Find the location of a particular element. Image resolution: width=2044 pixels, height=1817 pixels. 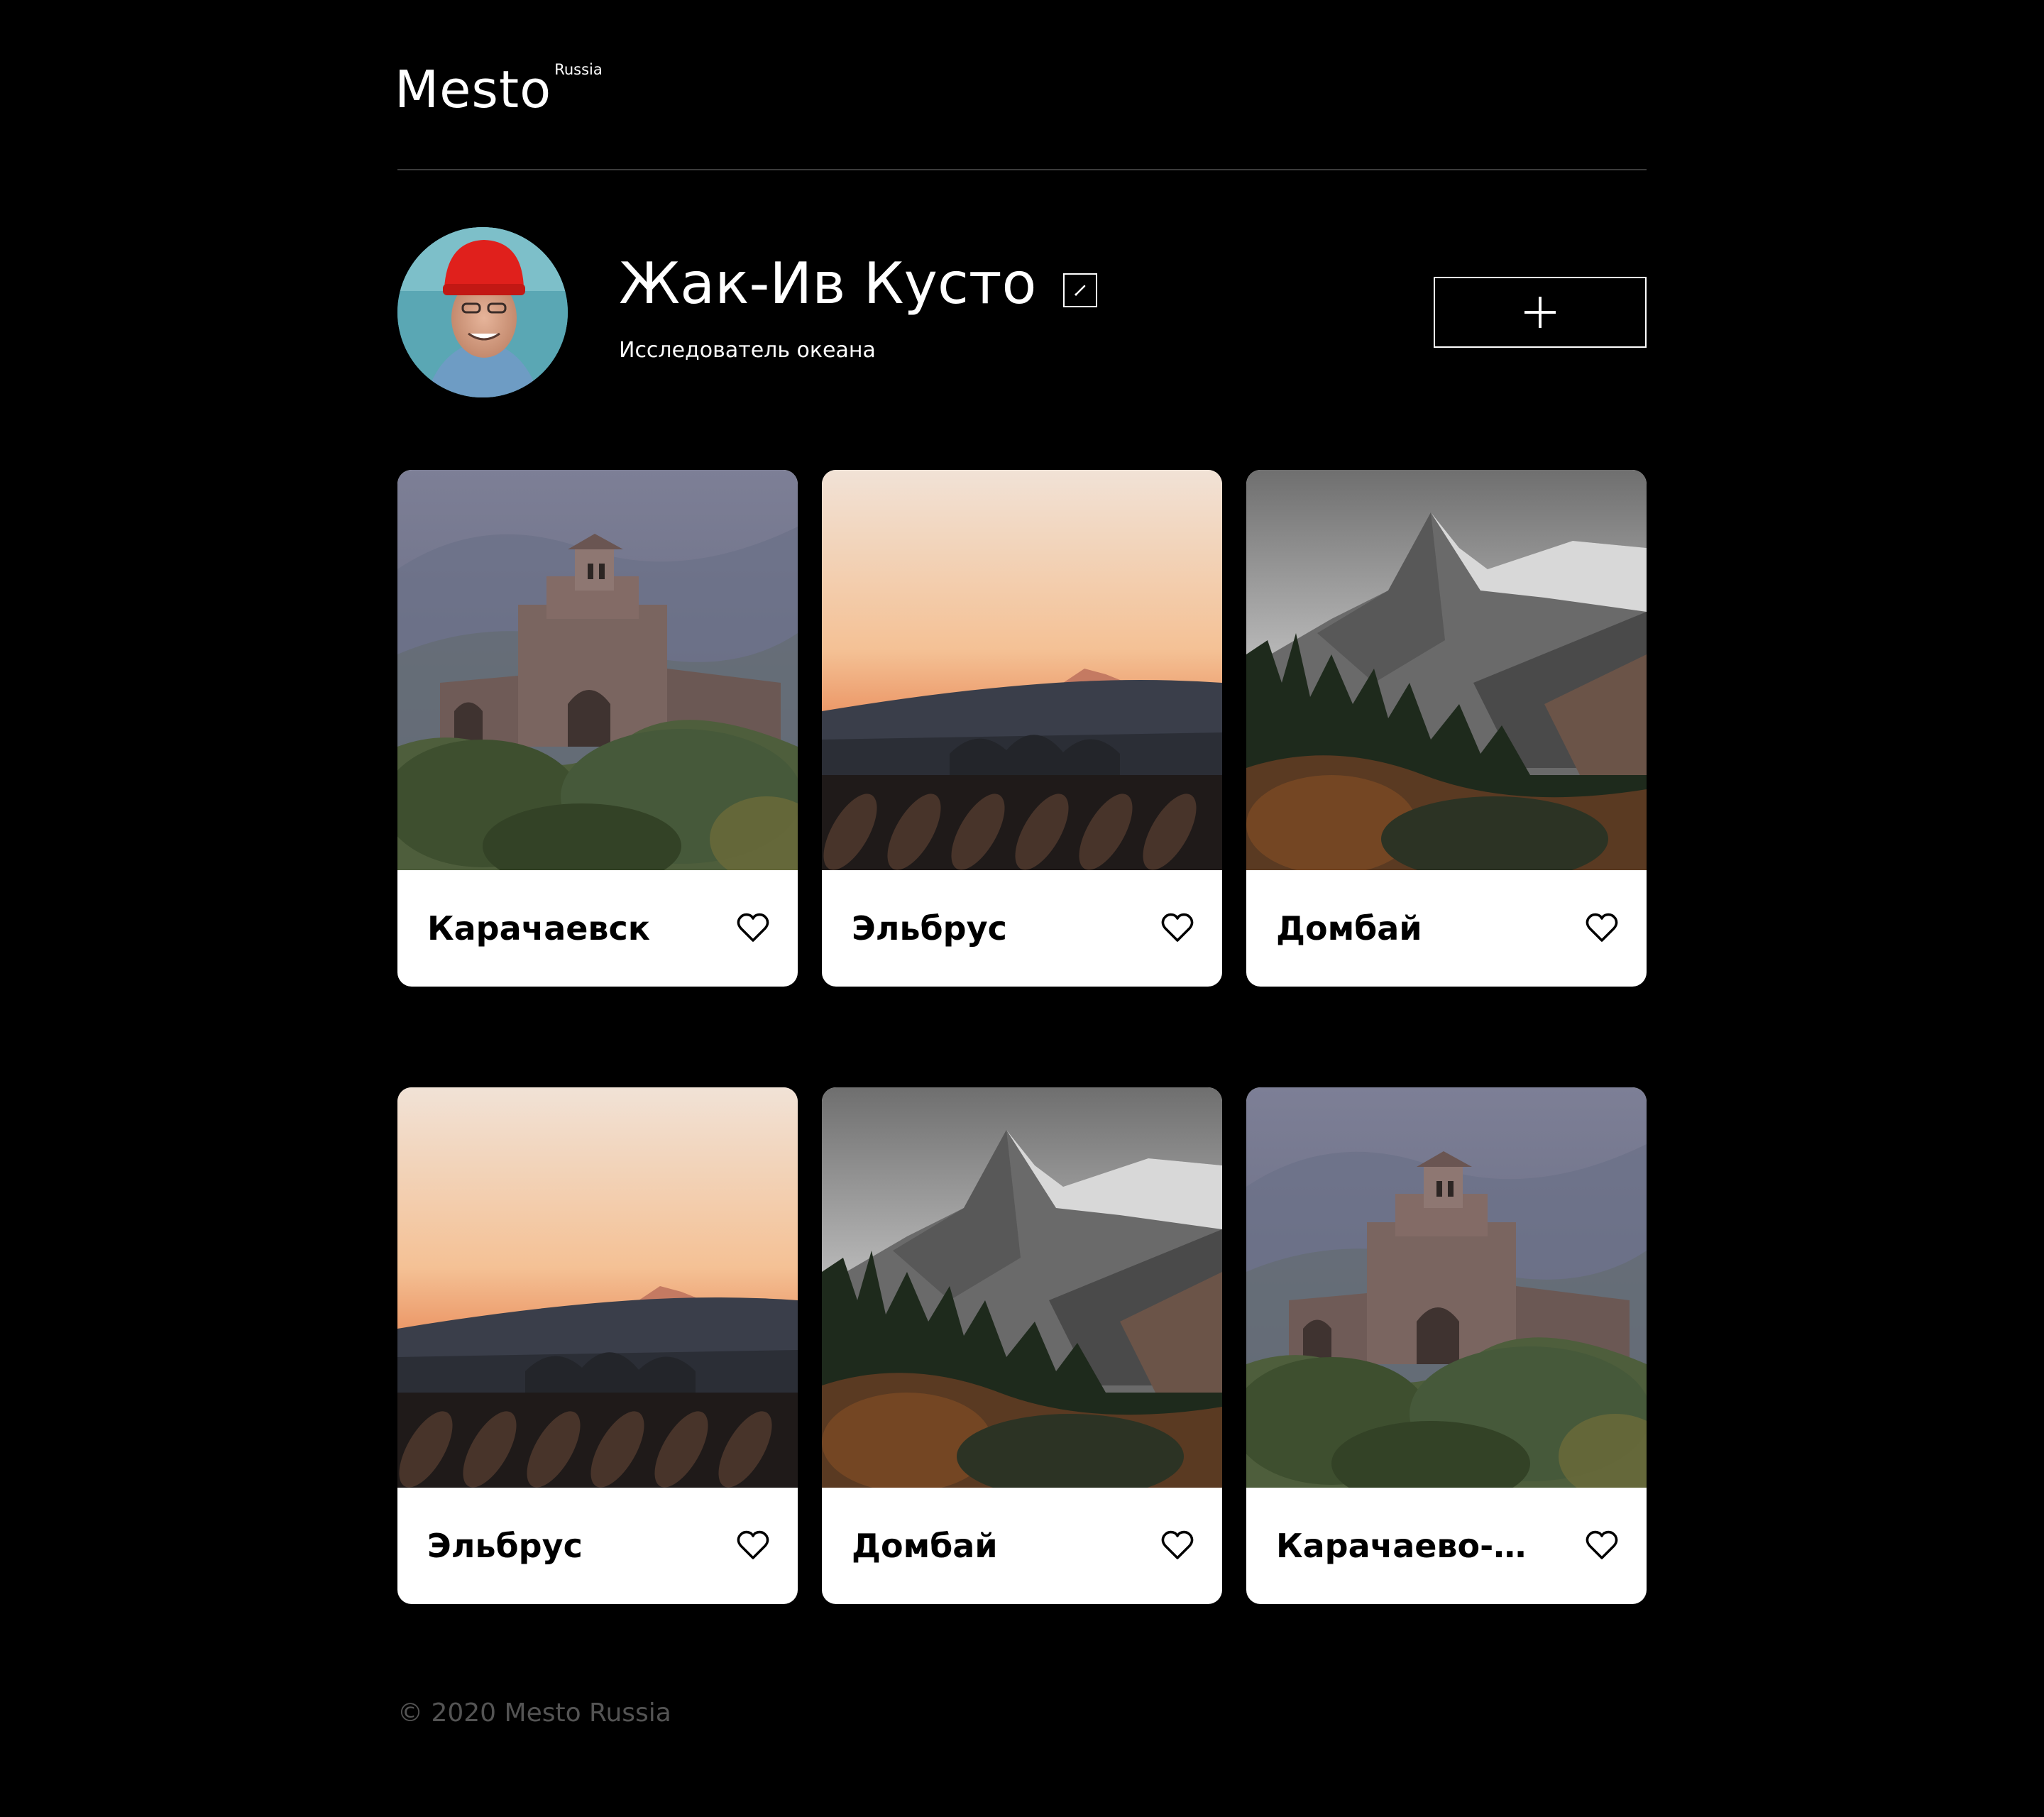

footer-copyright: © 2020 Mesto Russia is located at coordinates (534, 1713).